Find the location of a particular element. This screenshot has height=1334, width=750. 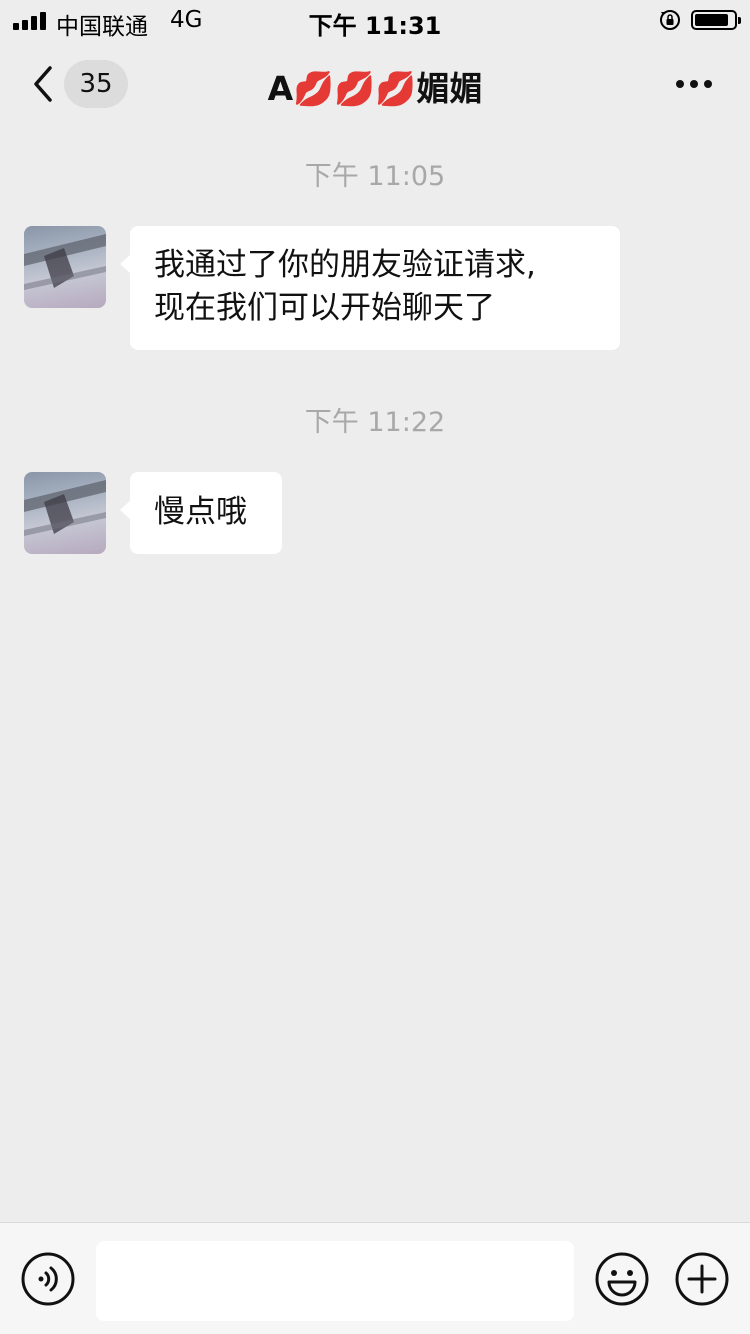

message-bubble: 慢点哦 is located at coordinates (201, 513).